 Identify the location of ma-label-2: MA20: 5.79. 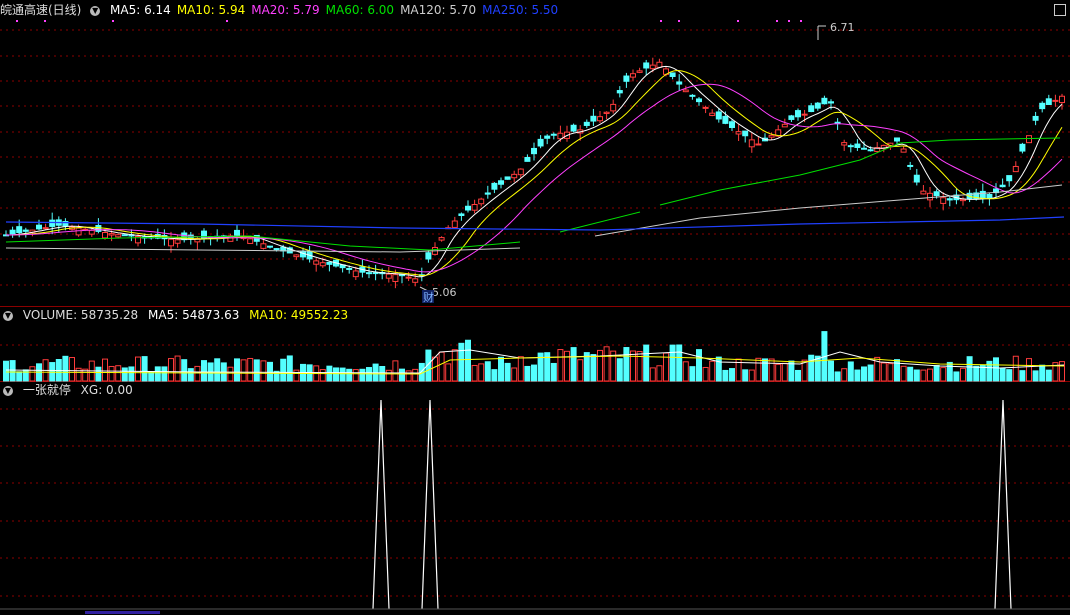
(285, 10).